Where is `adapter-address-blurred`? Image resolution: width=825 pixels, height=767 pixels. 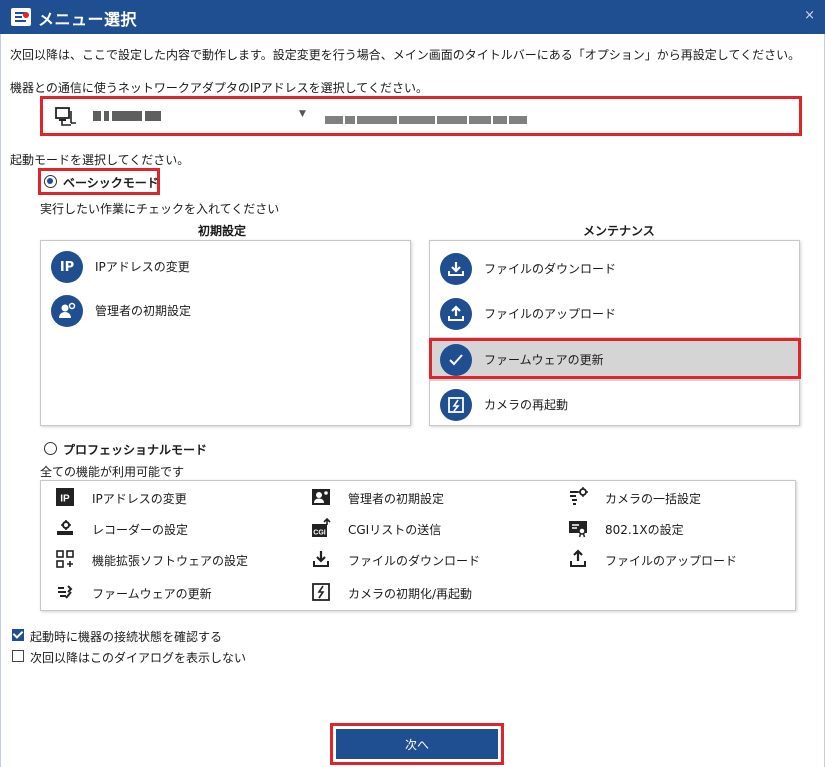 adapter-address-blurred is located at coordinates (427, 119).